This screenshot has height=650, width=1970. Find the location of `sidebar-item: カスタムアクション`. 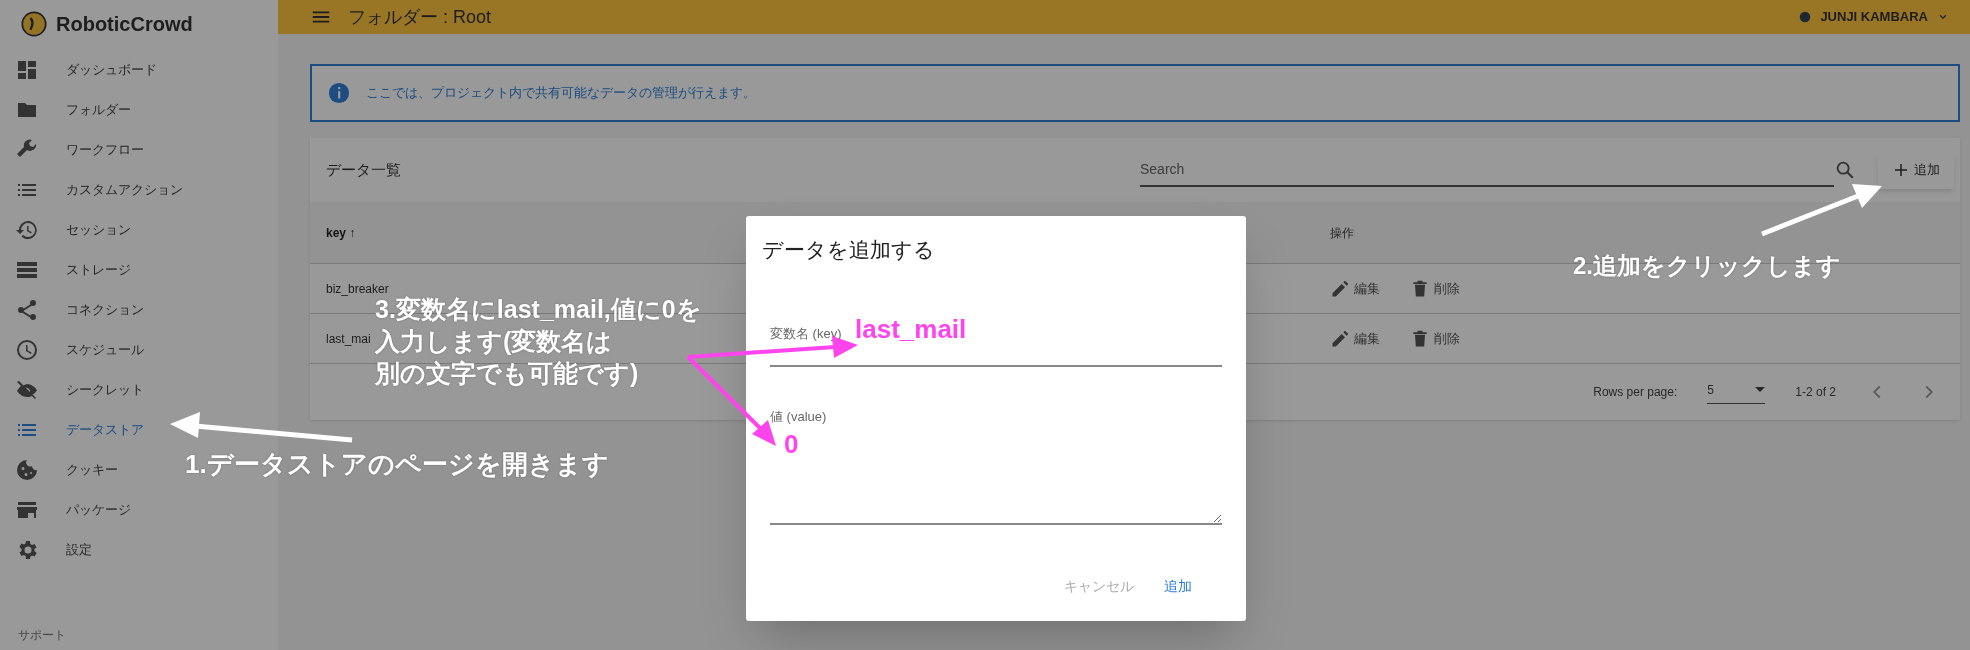

sidebar-item: カスタムアクション is located at coordinates (95, 190).